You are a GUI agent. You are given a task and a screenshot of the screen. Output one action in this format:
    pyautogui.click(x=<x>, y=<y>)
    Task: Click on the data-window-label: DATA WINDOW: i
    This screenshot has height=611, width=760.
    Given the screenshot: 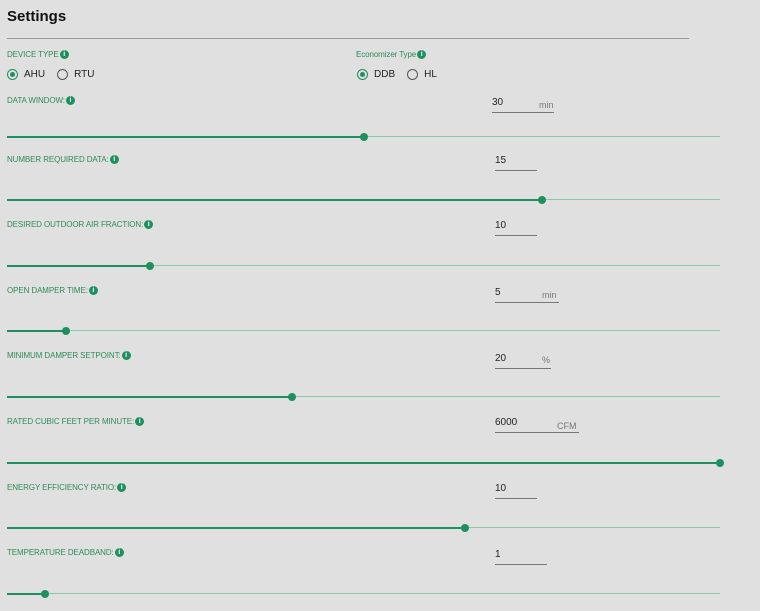 What is the action you would take?
    pyautogui.click(x=41, y=101)
    